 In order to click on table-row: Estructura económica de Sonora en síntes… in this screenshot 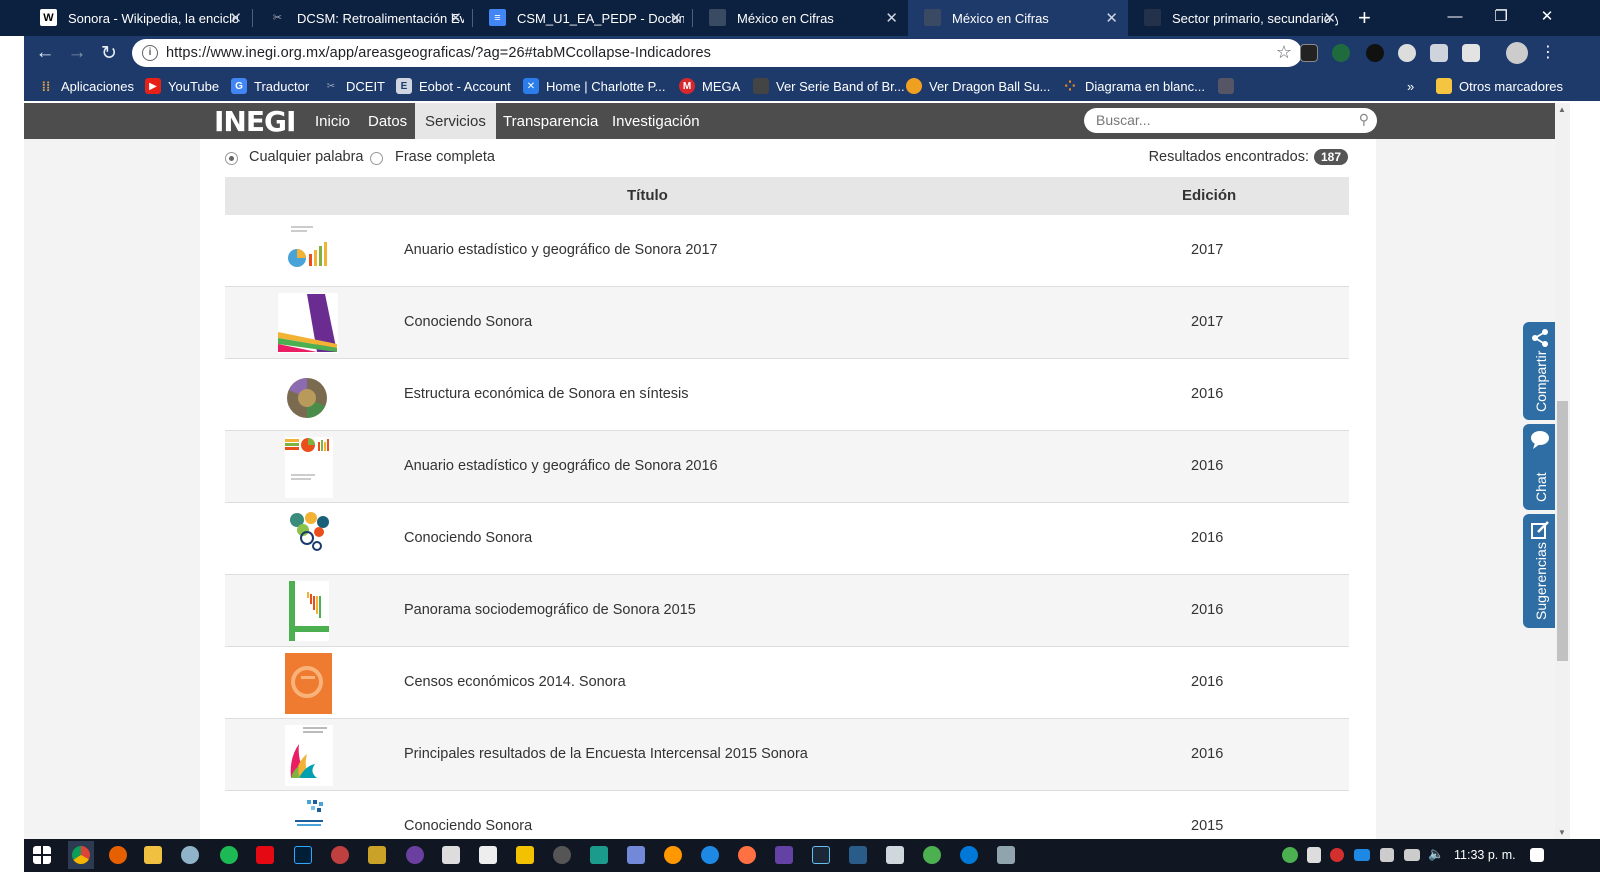, I will do `click(787, 395)`.